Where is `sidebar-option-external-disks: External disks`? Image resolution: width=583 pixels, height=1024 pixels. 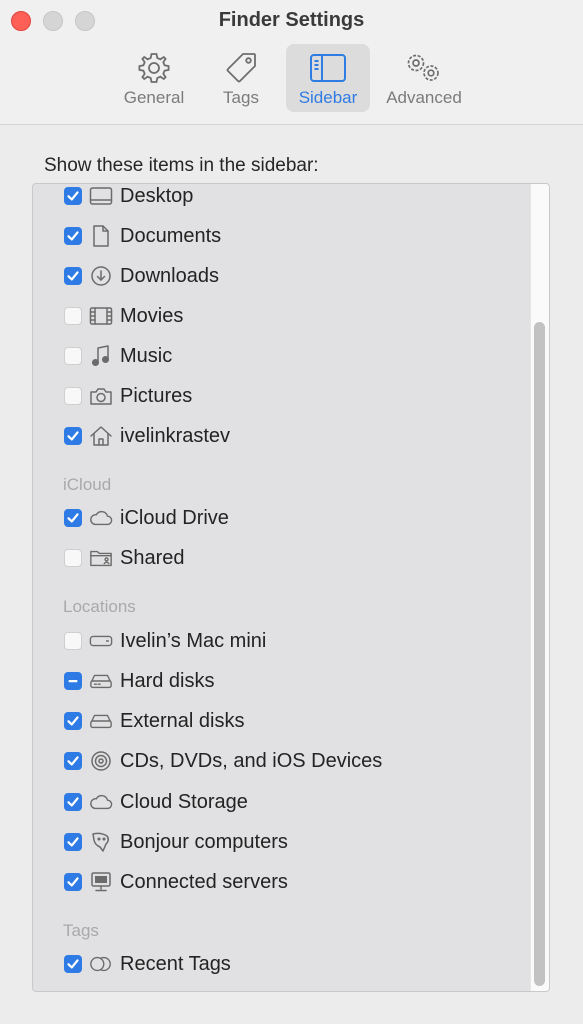
sidebar-option-external-disks: External disks is located at coordinates (283, 721).